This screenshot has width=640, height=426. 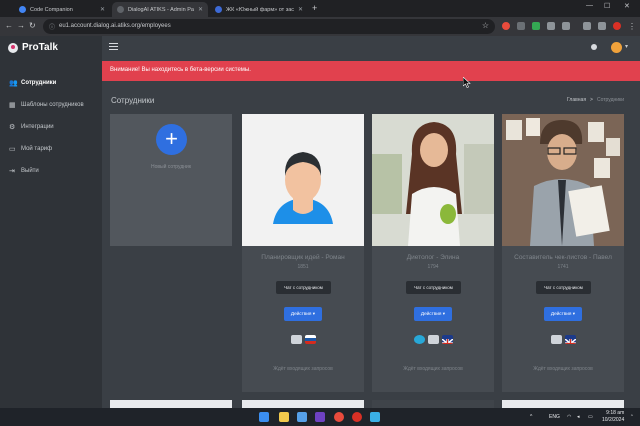 What do you see at coordinates (284, 417) in the screenshot?
I see `file-explorer-icon` at bounding box center [284, 417].